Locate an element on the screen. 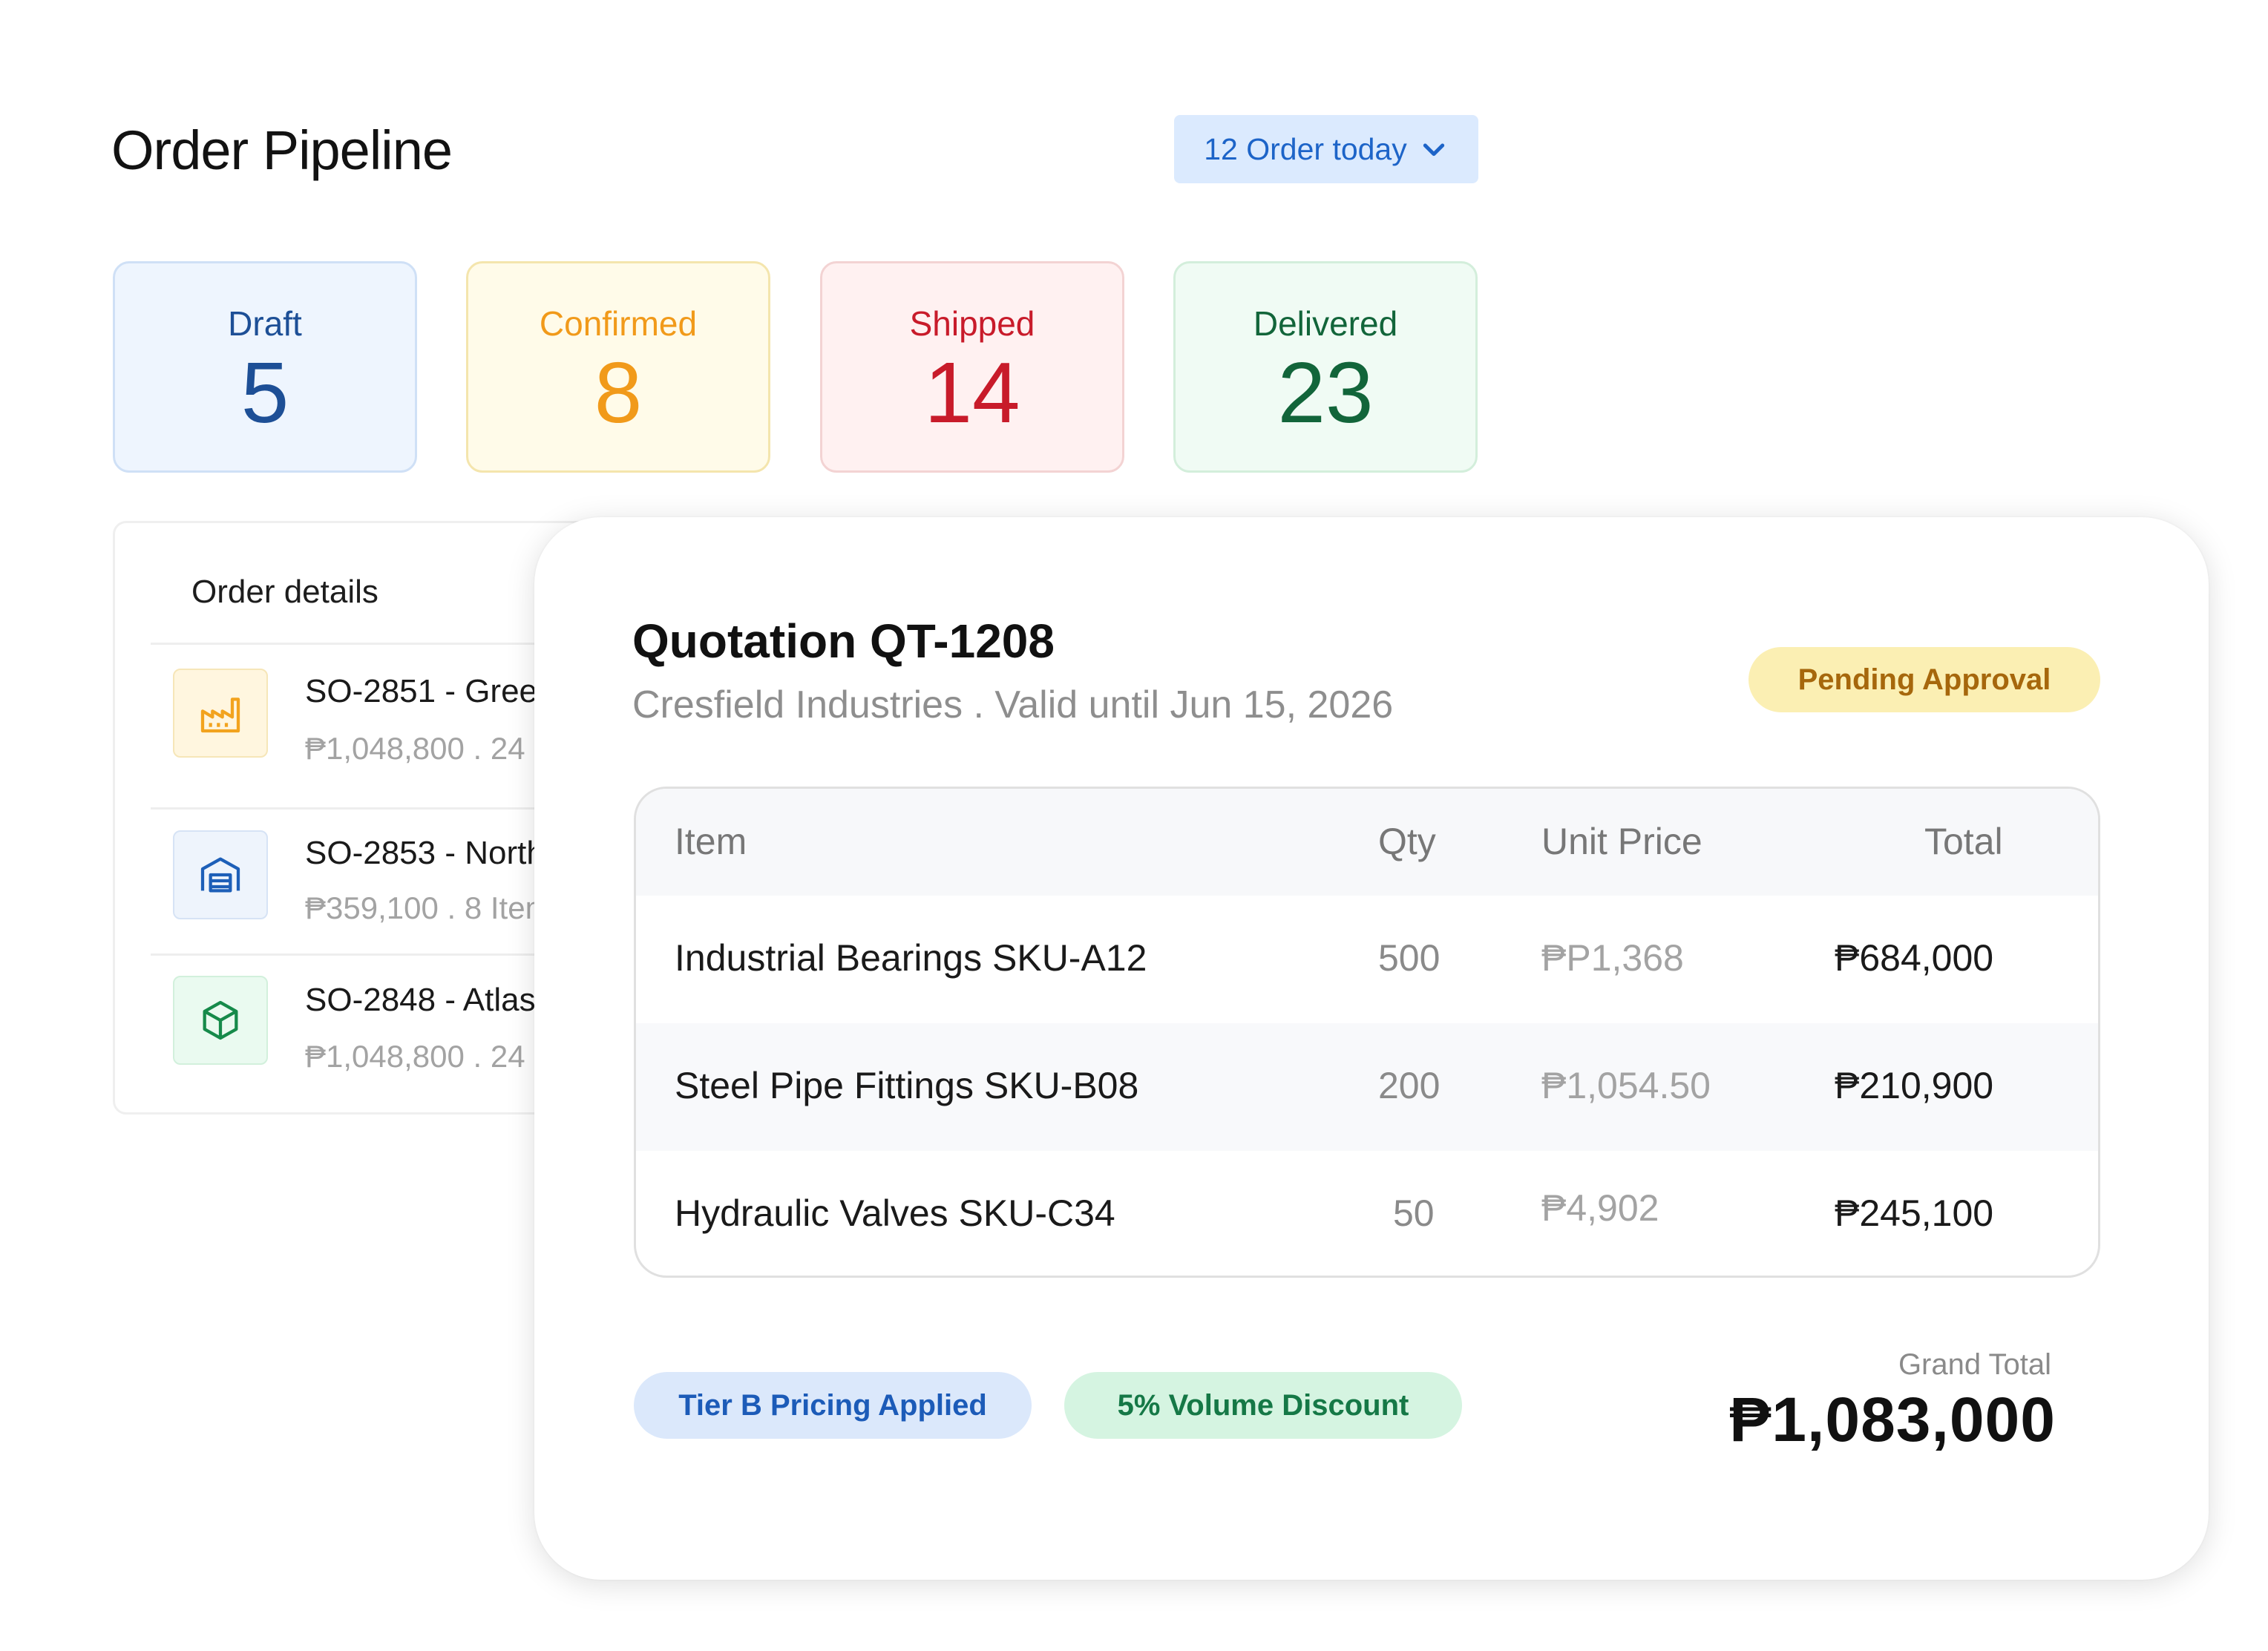  cell-item: Steel Pipe Fittings SKU-B08 is located at coordinates (907, 1086).